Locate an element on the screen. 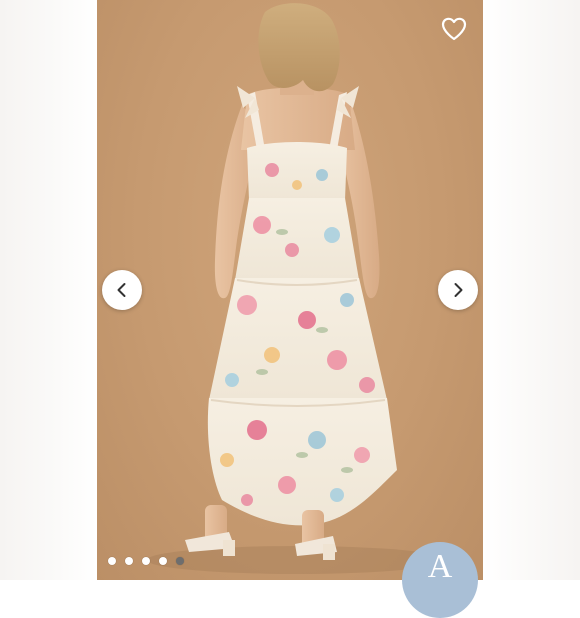  previous-image-button is located at coordinates (122, 290).